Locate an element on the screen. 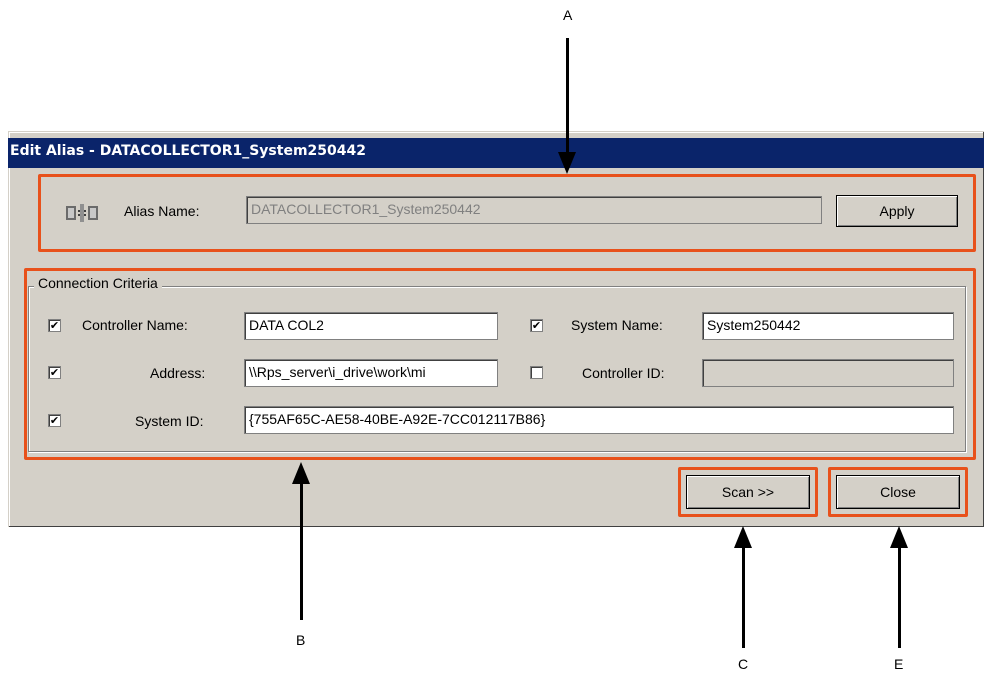 This screenshot has width=984, height=678. callout-e-label: E is located at coordinates (899, 664).